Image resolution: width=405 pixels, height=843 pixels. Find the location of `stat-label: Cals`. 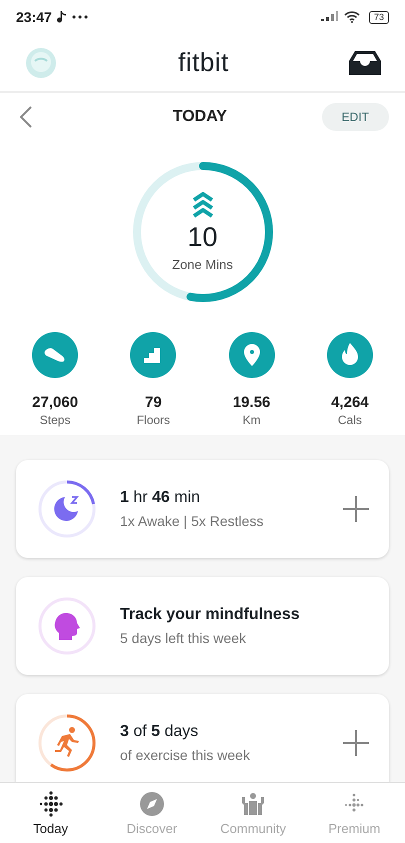

stat-label: Cals is located at coordinates (350, 420).